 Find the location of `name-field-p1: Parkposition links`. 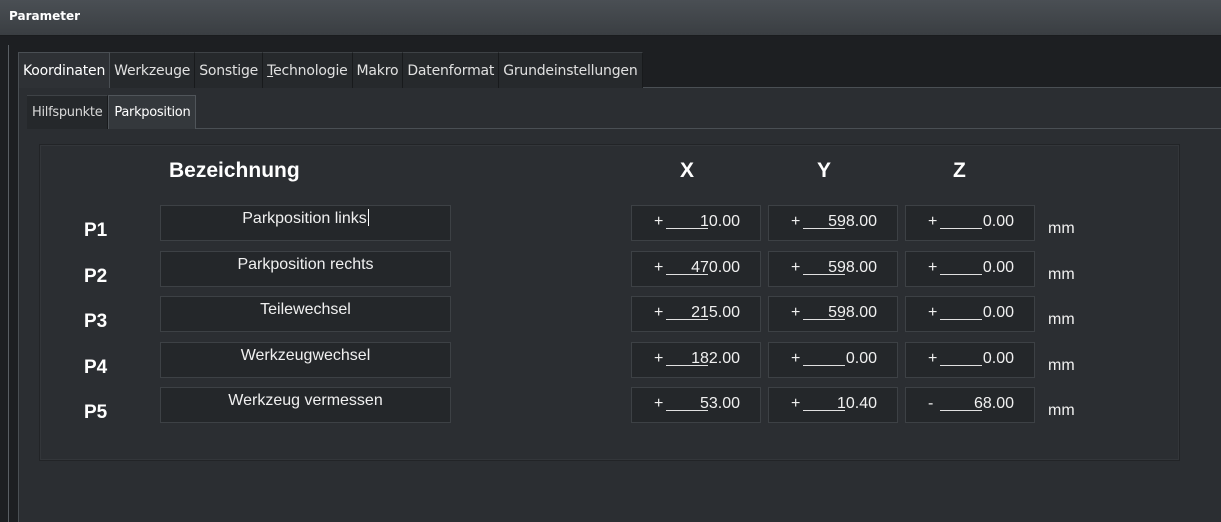

name-field-p1: Parkposition links is located at coordinates (305, 223).